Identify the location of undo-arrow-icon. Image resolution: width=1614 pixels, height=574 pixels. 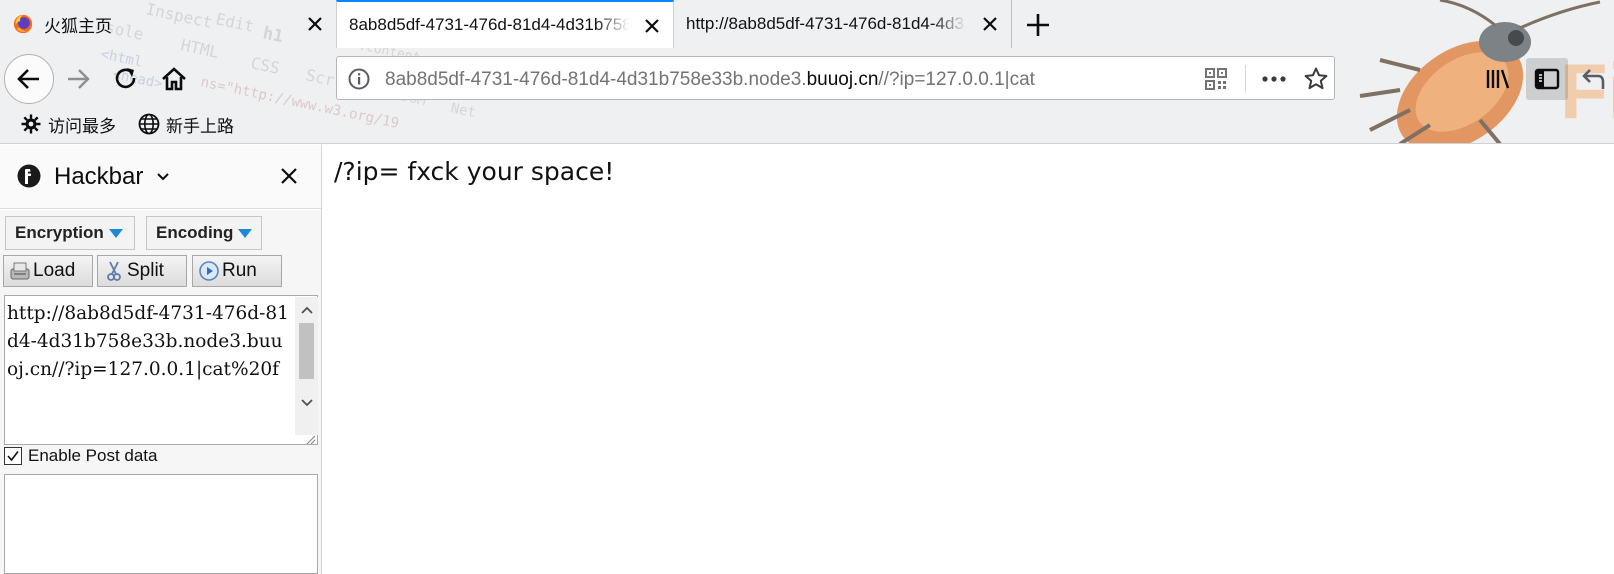
(1593, 79).